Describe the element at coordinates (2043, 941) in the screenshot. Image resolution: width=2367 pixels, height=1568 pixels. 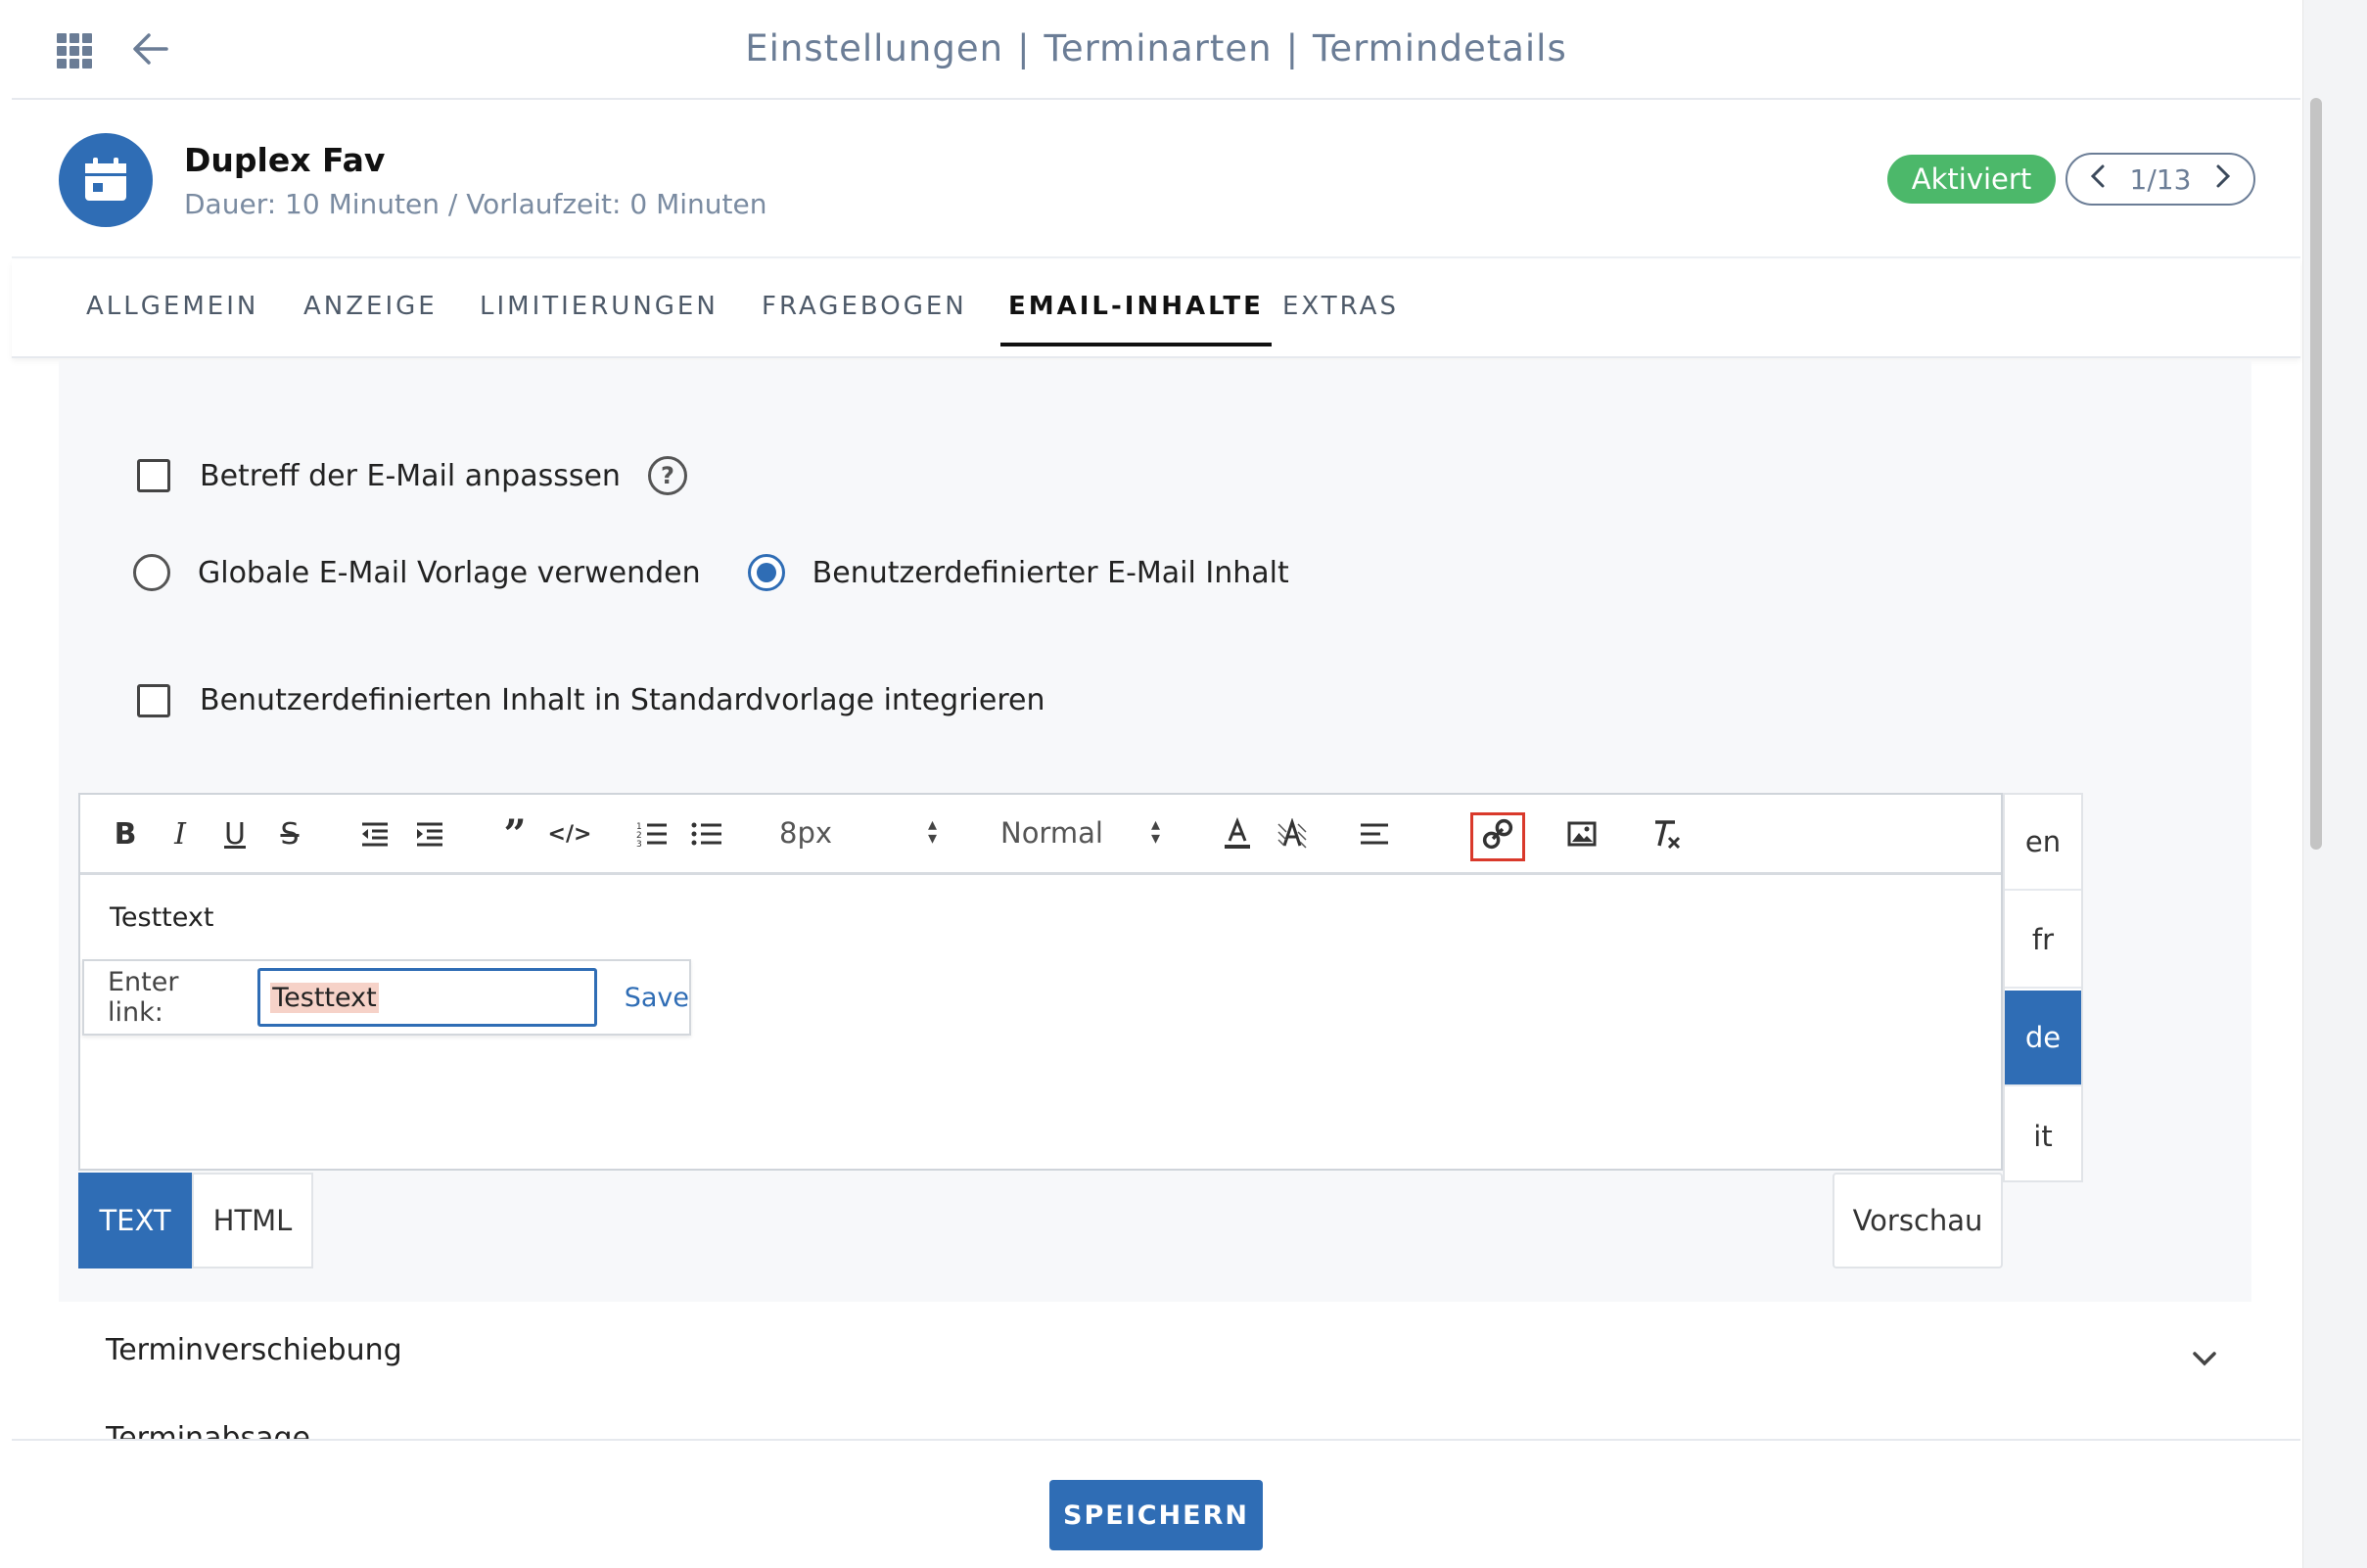
I see `language-fr: fr` at that location.